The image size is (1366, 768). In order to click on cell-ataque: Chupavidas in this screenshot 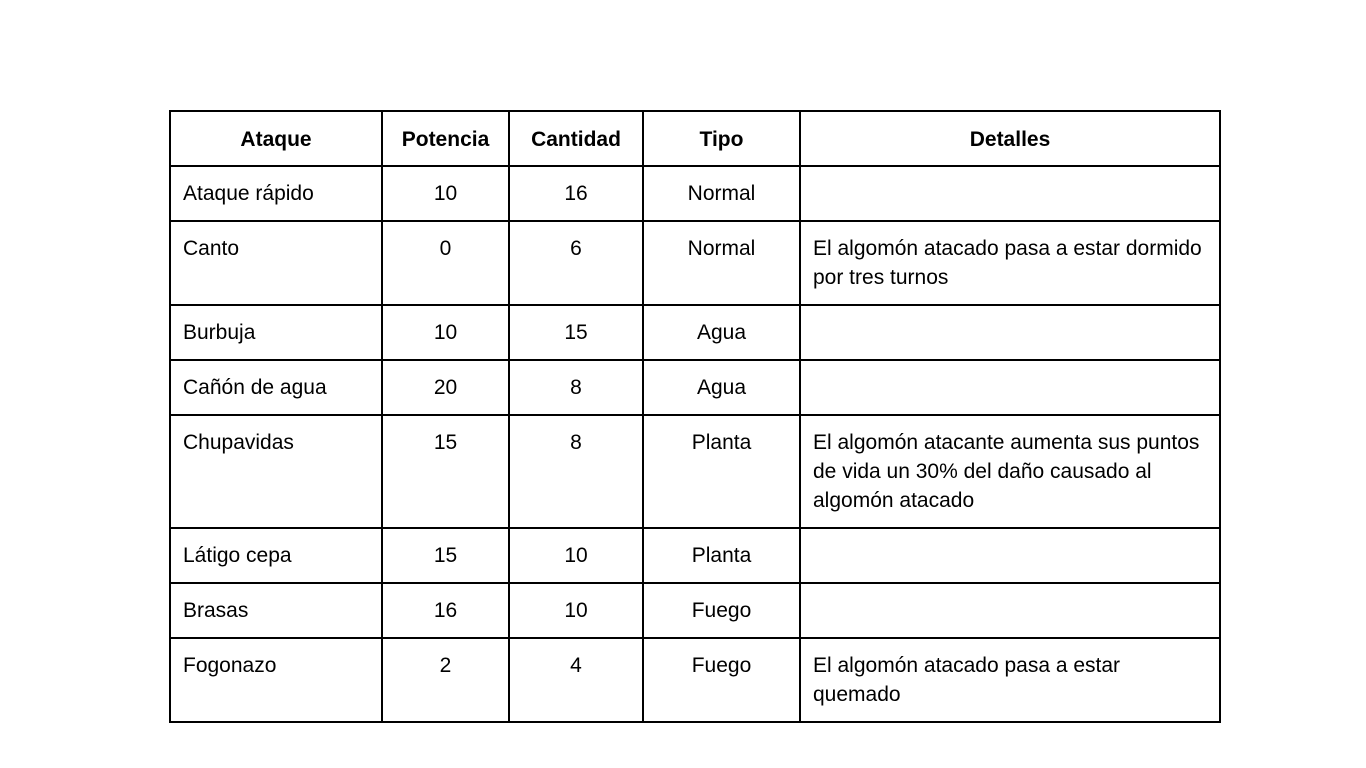, I will do `click(276, 471)`.